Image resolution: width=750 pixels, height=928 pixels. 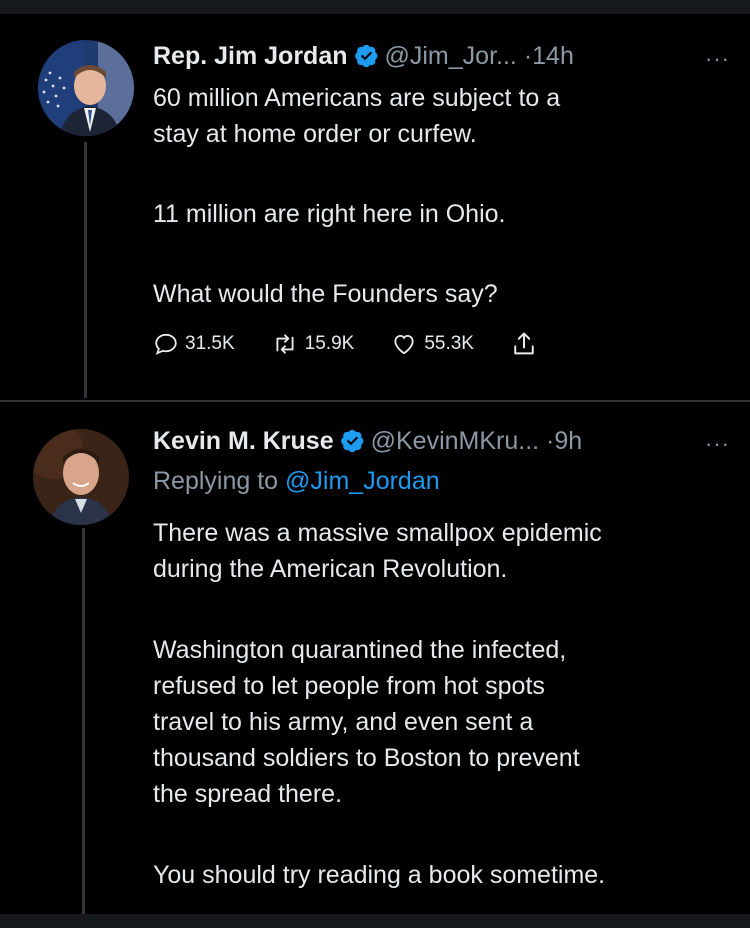 What do you see at coordinates (329, 343) in the screenshot?
I see `retweet-count: 15.9K` at bounding box center [329, 343].